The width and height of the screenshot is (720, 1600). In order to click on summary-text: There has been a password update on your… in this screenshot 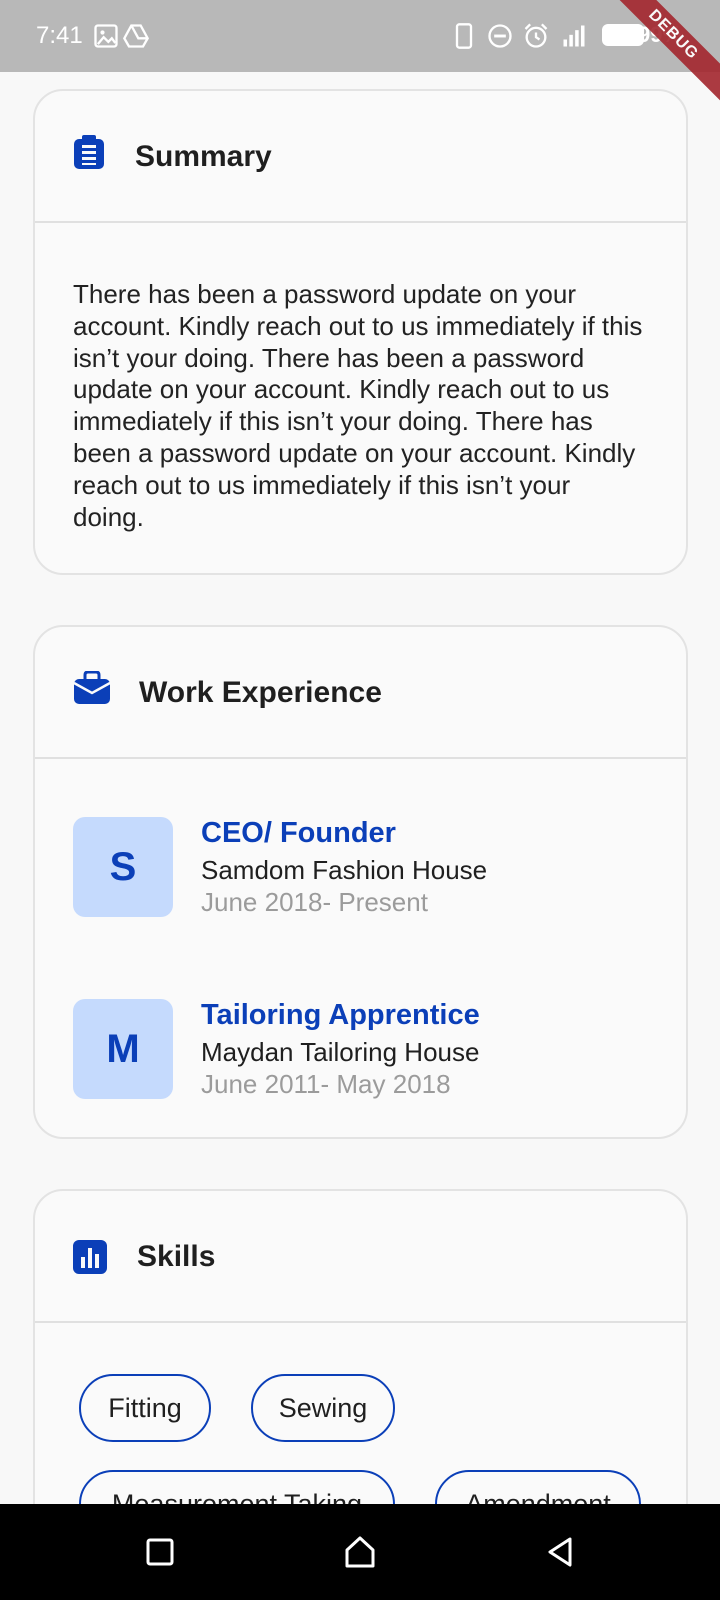, I will do `click(358, 405)`.